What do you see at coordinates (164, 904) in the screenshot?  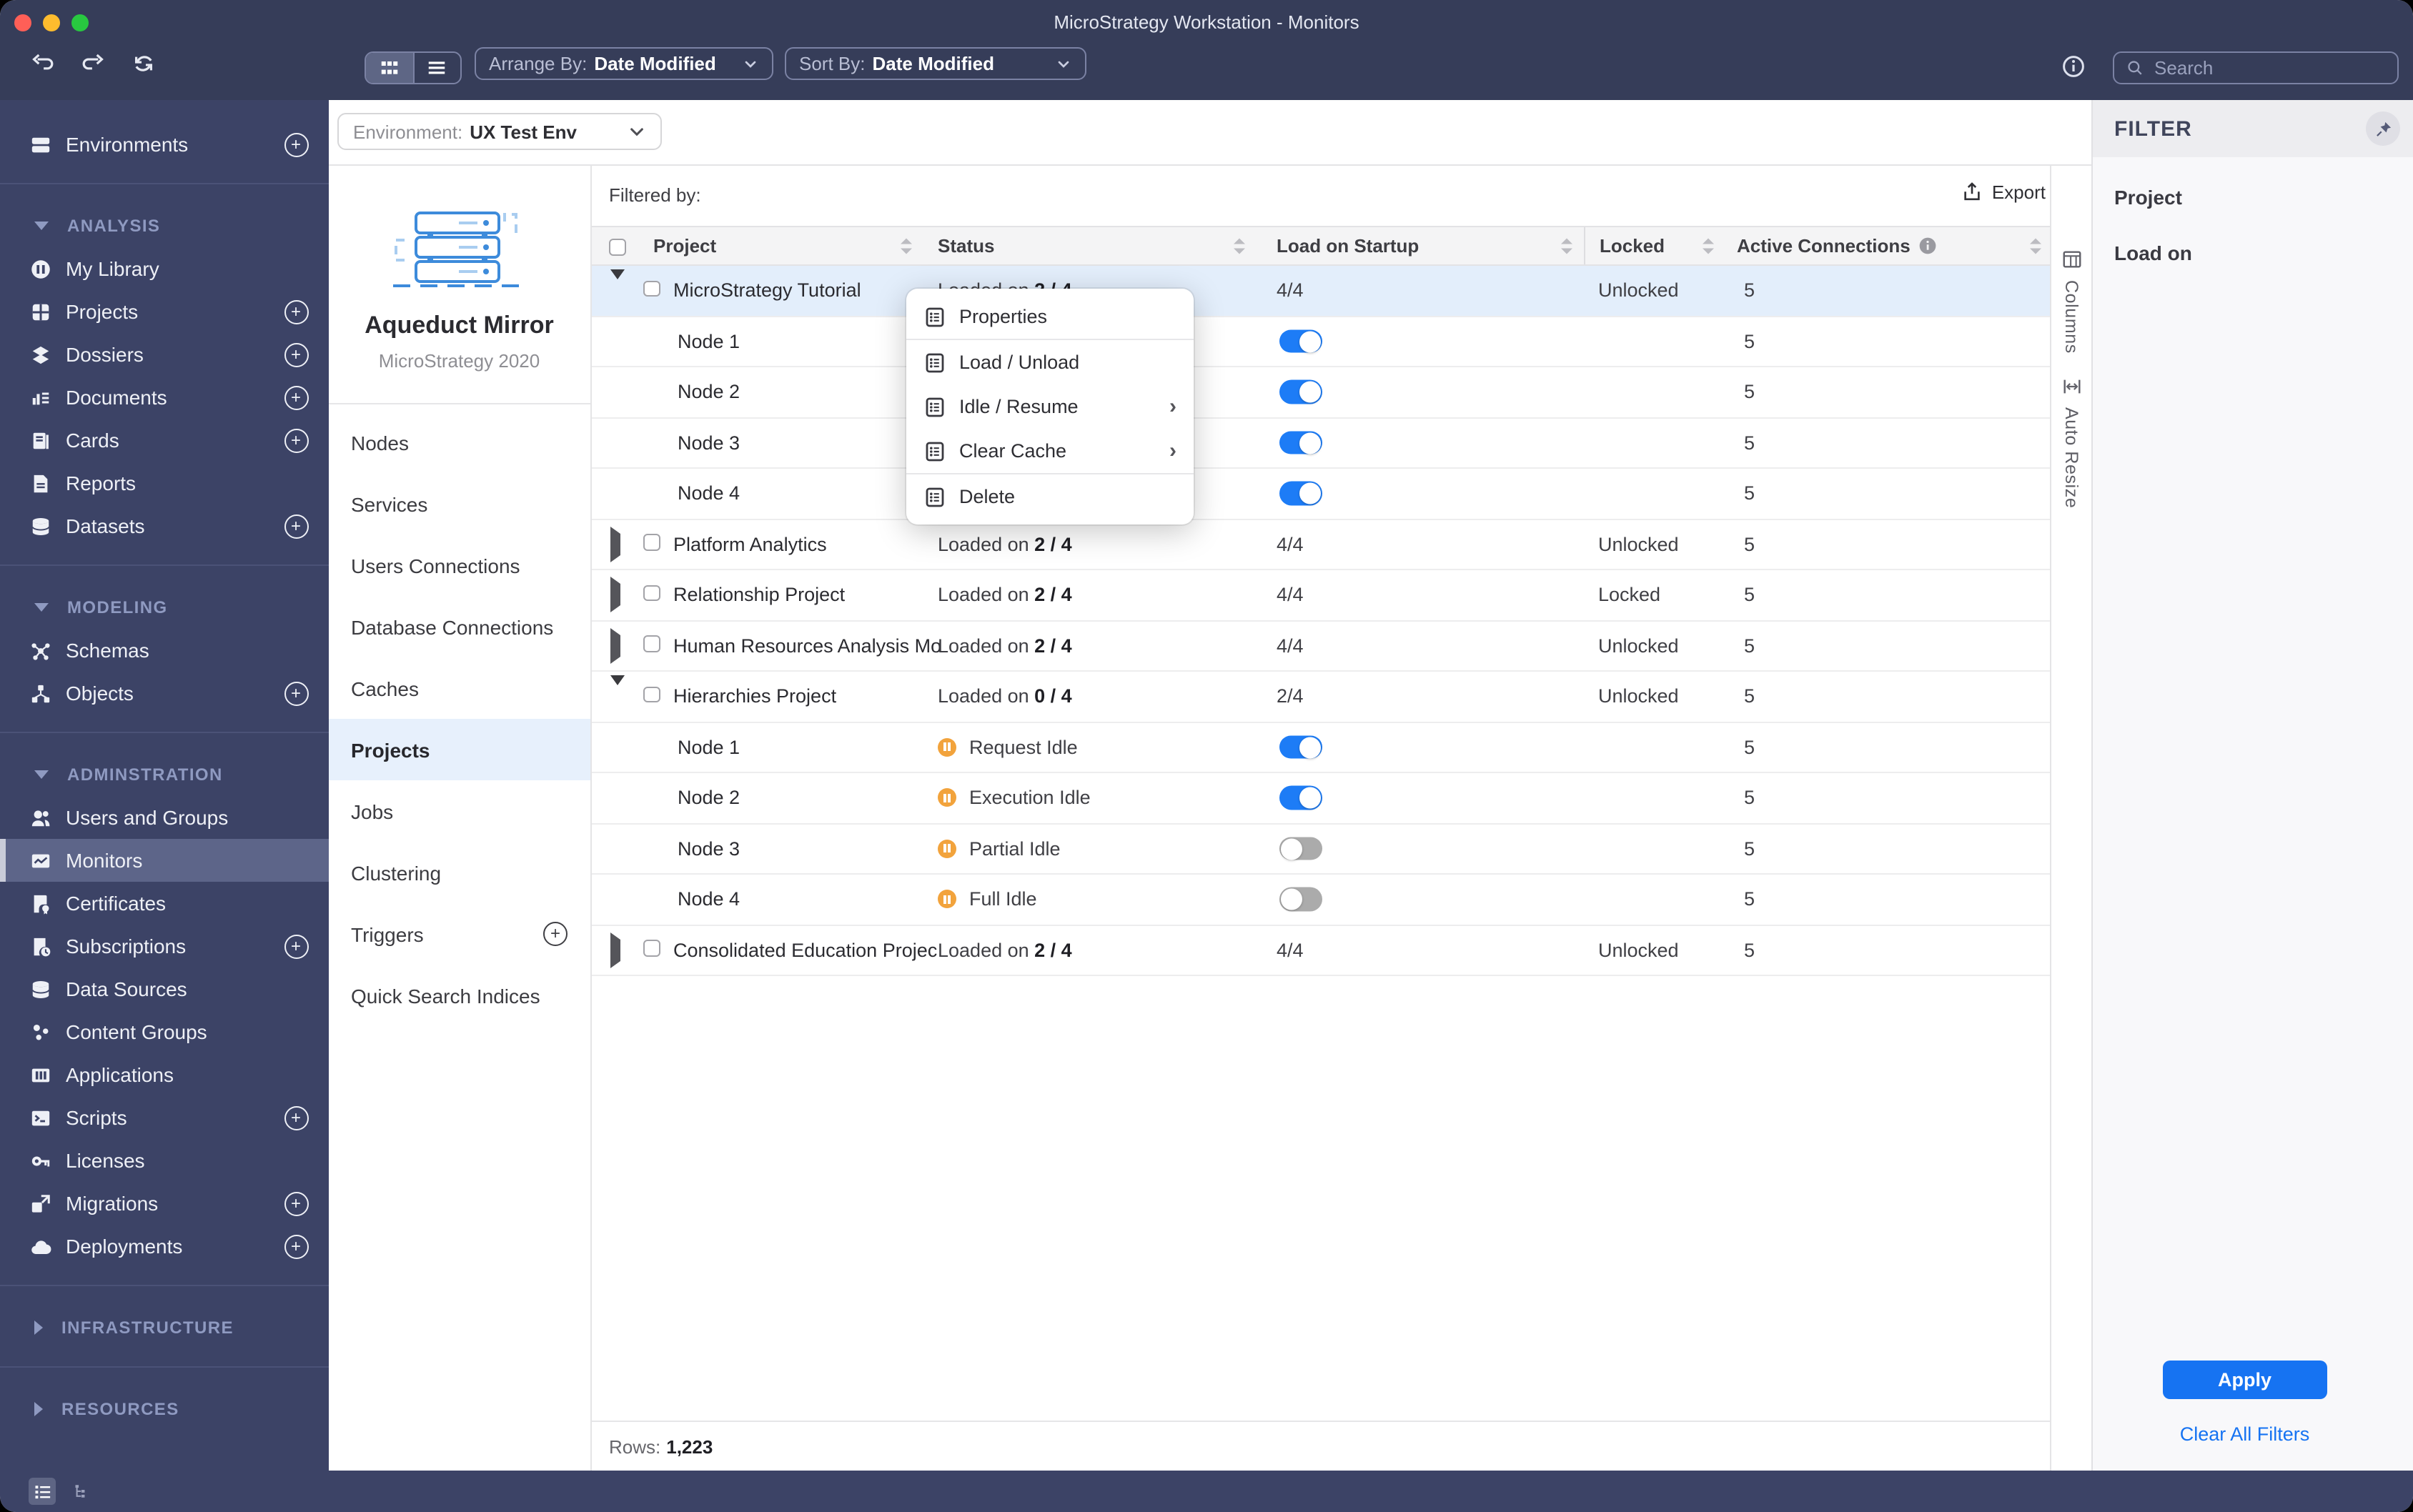 I see `sidebar-item-certificates: Certificates` at bounding box center [164, 904].